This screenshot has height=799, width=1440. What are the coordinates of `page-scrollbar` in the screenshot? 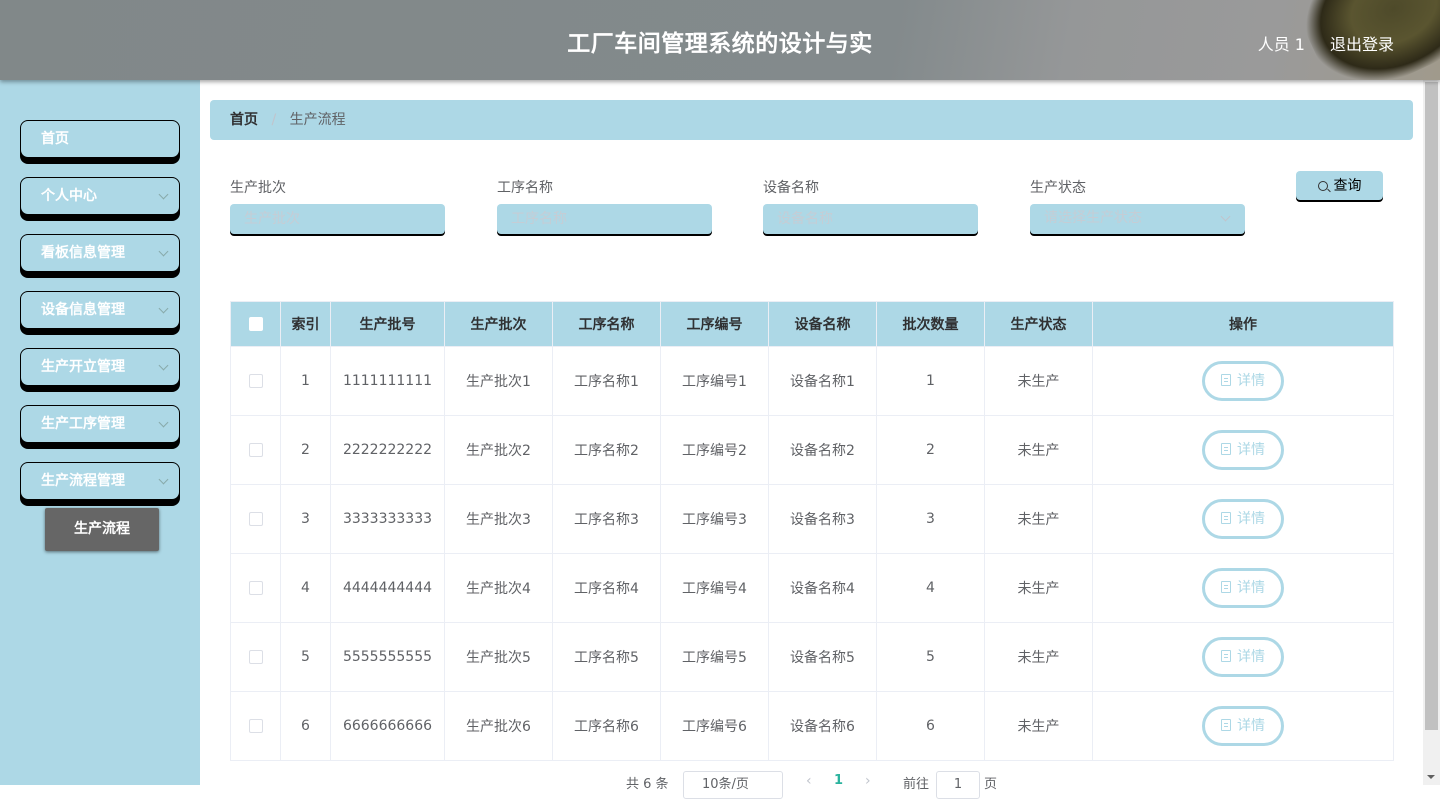 It's located at (1431, 432).